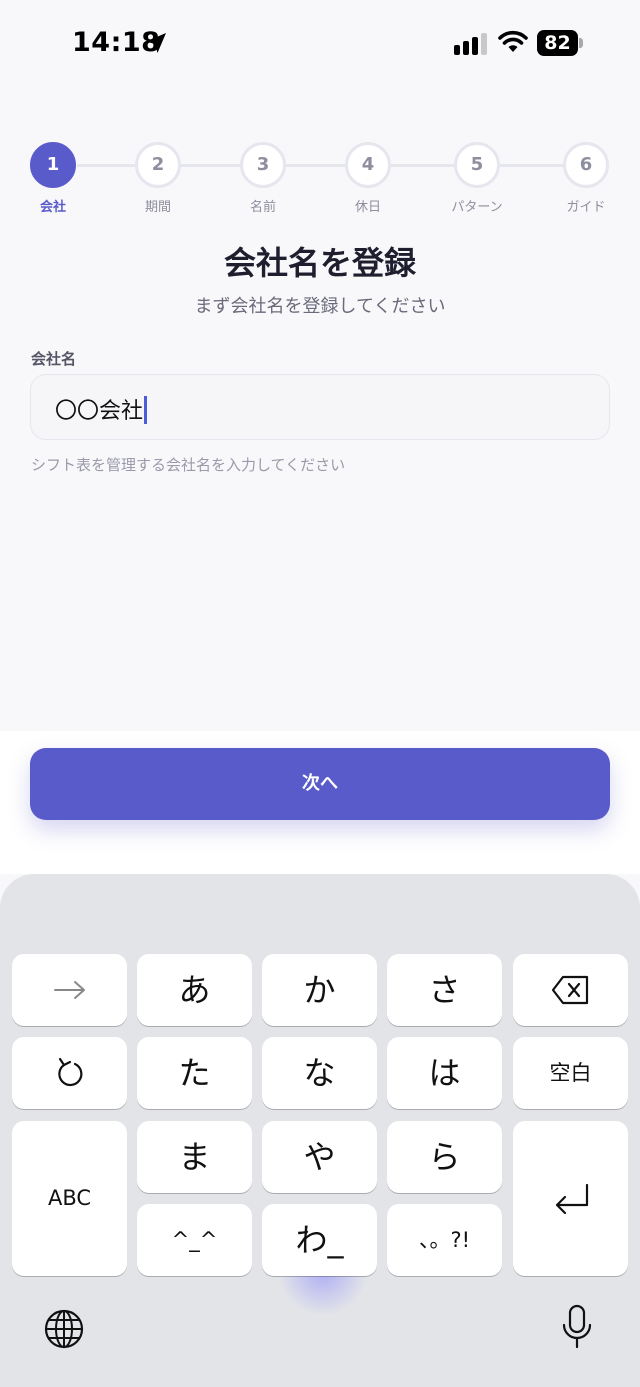  I want to click on punctuation-key: 、。?!, so click(444, 1240).